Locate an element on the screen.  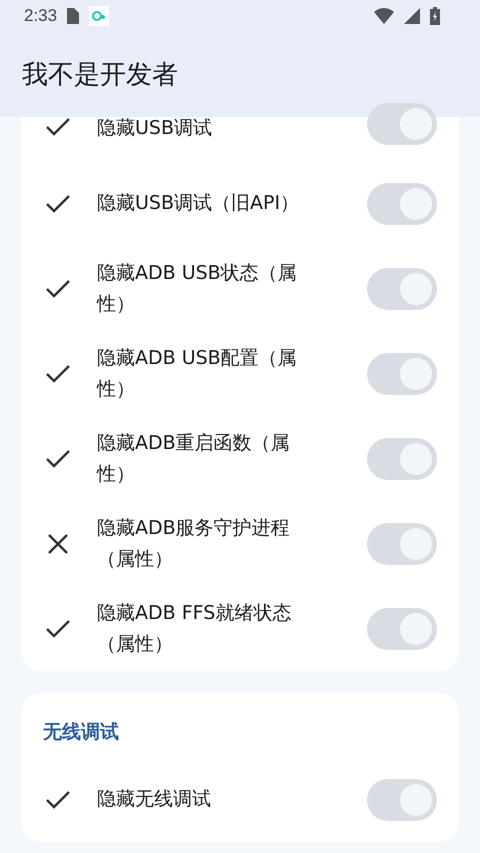
sim-card-icon is located at coordinates (73, 16).